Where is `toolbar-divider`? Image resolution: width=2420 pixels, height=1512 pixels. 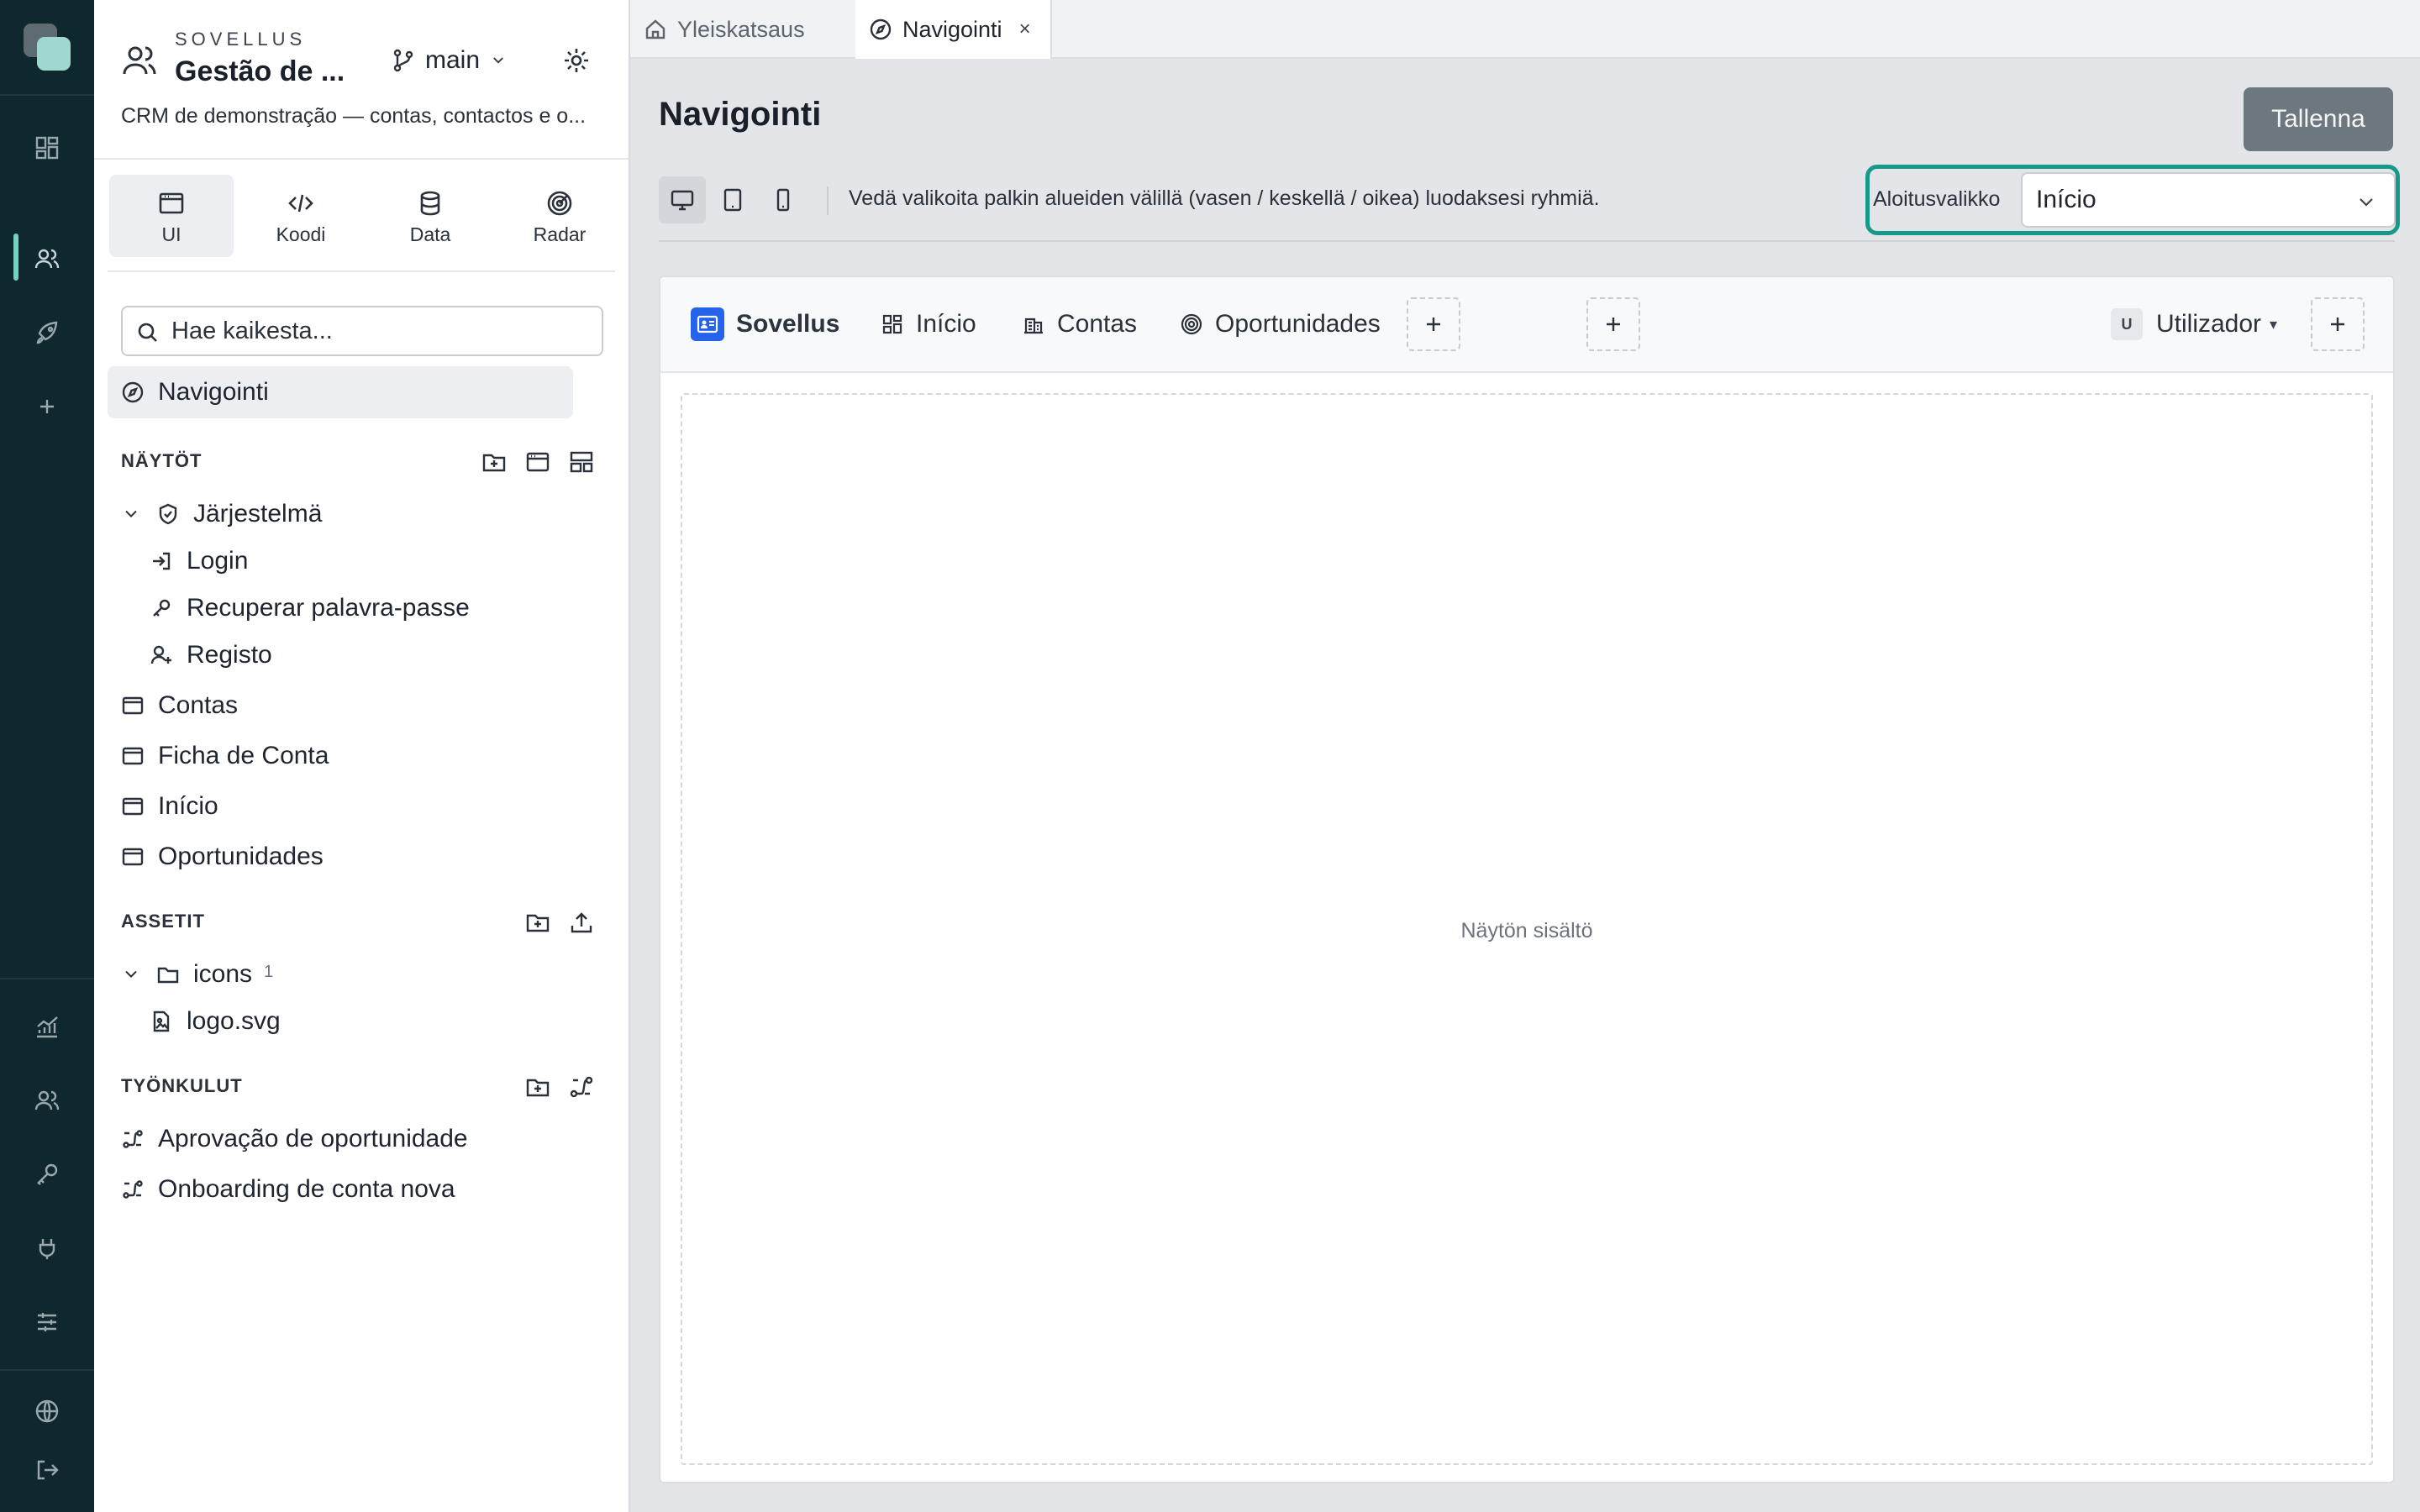 toolbar-divider is located at coordinates (828, 200).